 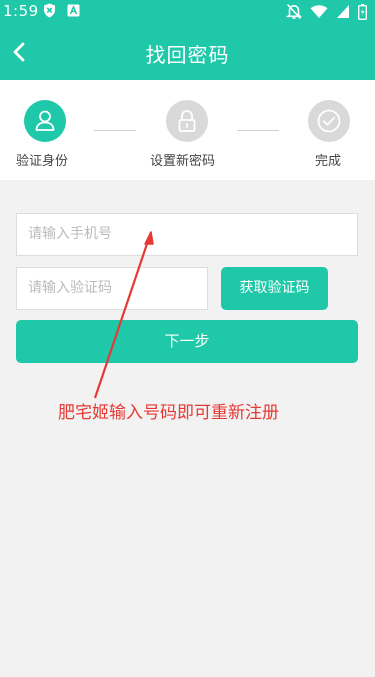 What do you see at coordinates (49, 10) in the screenshot?
I see `shield-icon` at bounding box center [49, 10].